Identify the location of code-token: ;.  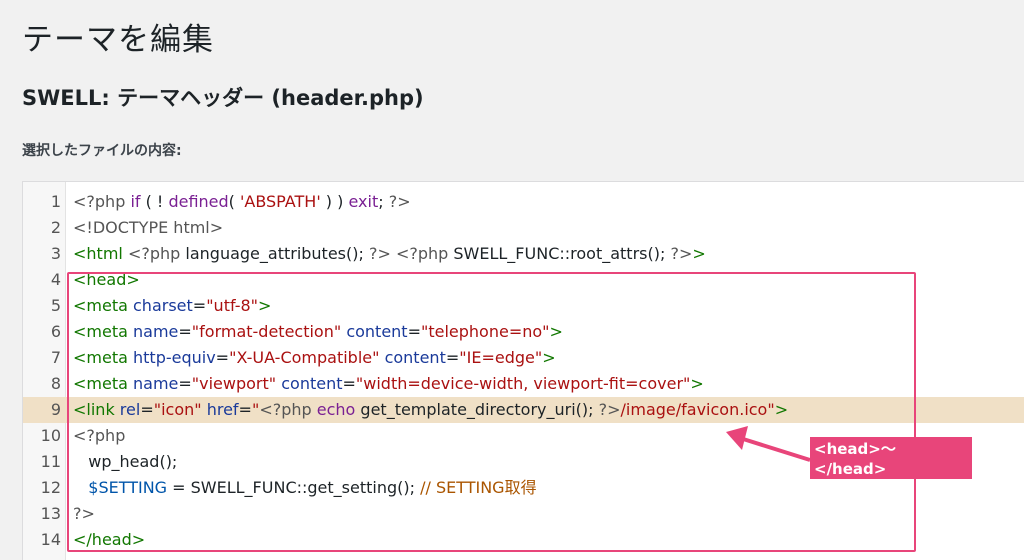
(383, 201).